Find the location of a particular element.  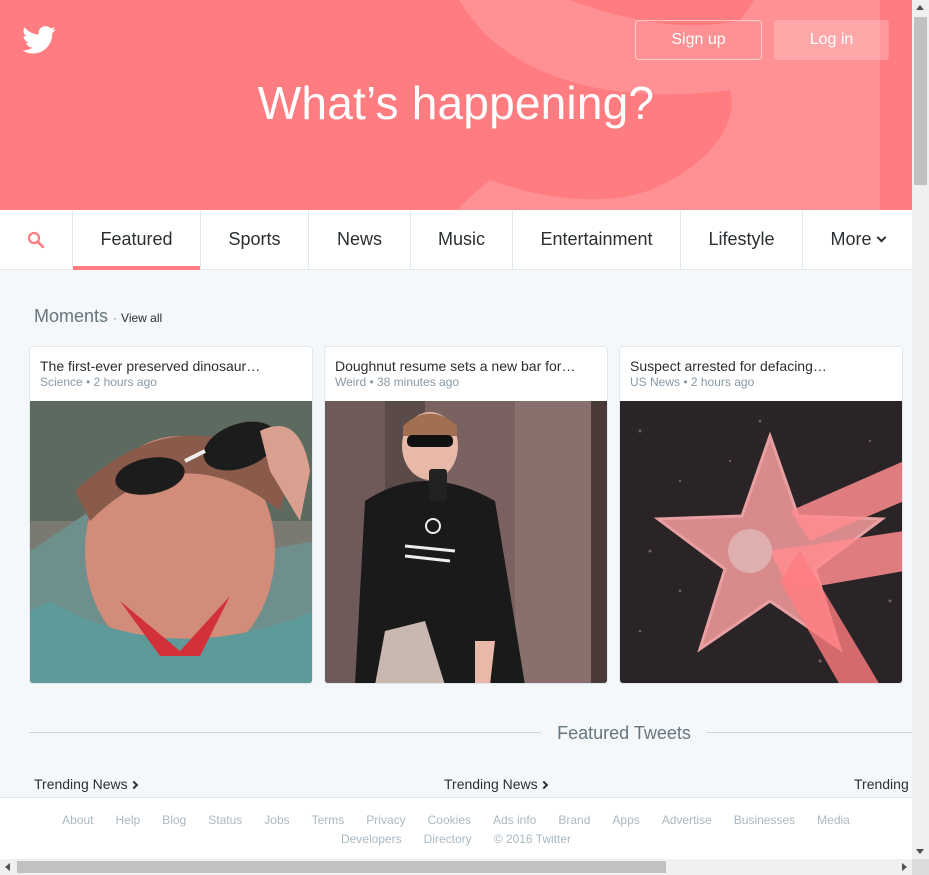

footer-link-advertise: Advertise is located at coordinates (687, 820).